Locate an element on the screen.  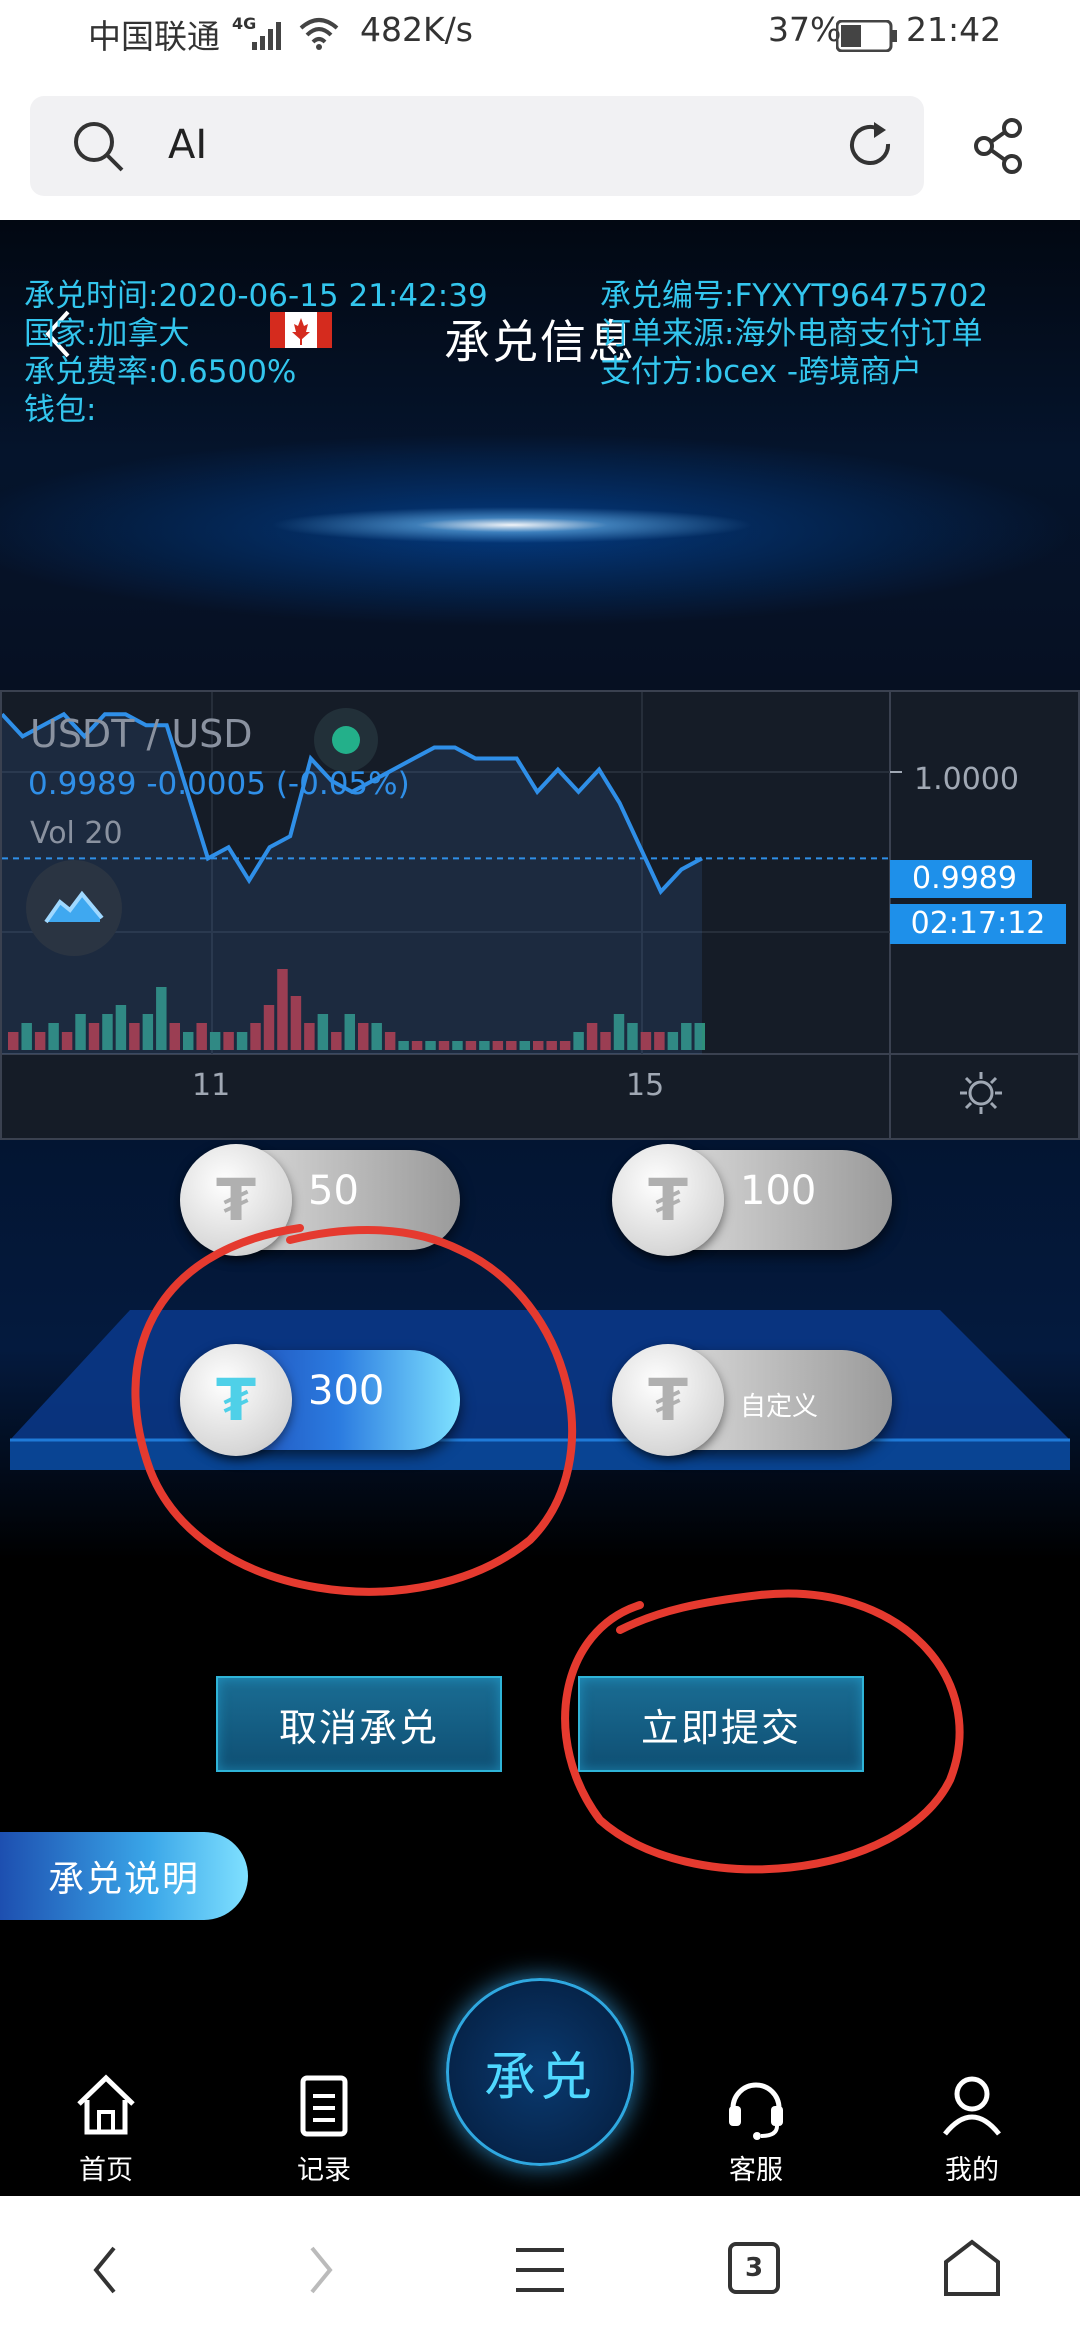
battery-percent: 37% is located at coordinates (805, 29).